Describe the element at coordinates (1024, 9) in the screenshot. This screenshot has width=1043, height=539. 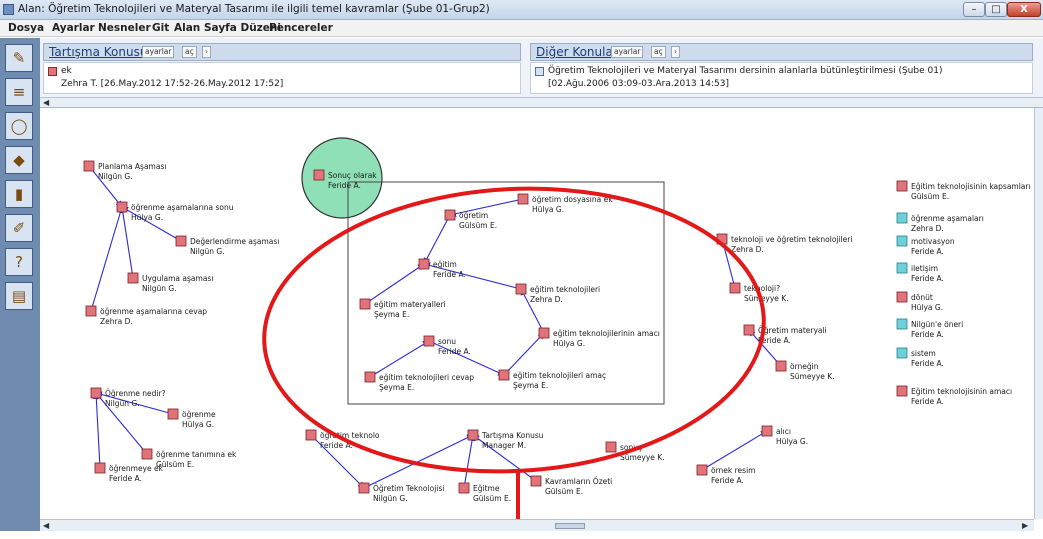
I see `close-button: X` at that location.